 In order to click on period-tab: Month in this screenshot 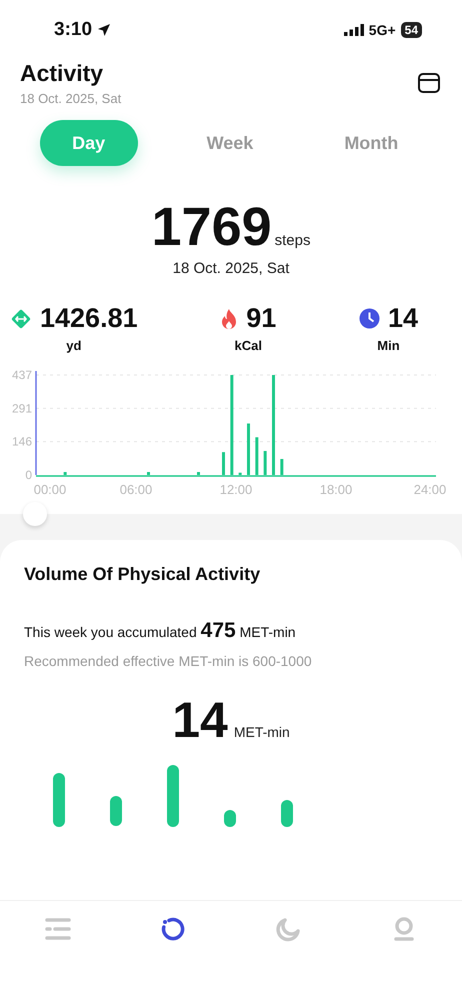, I will do `click(371, 143)`.